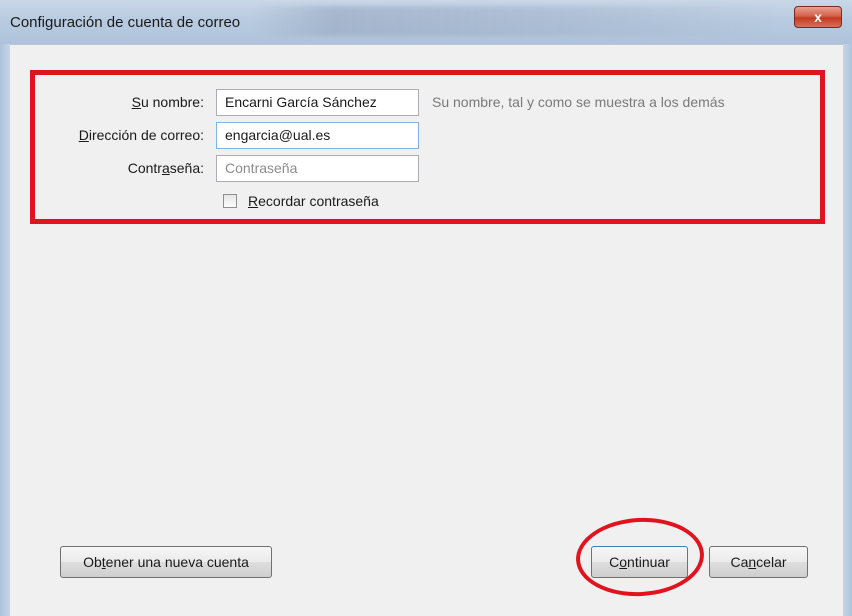  I want to click on cancel-button: Cancelar, so click(758, 562).